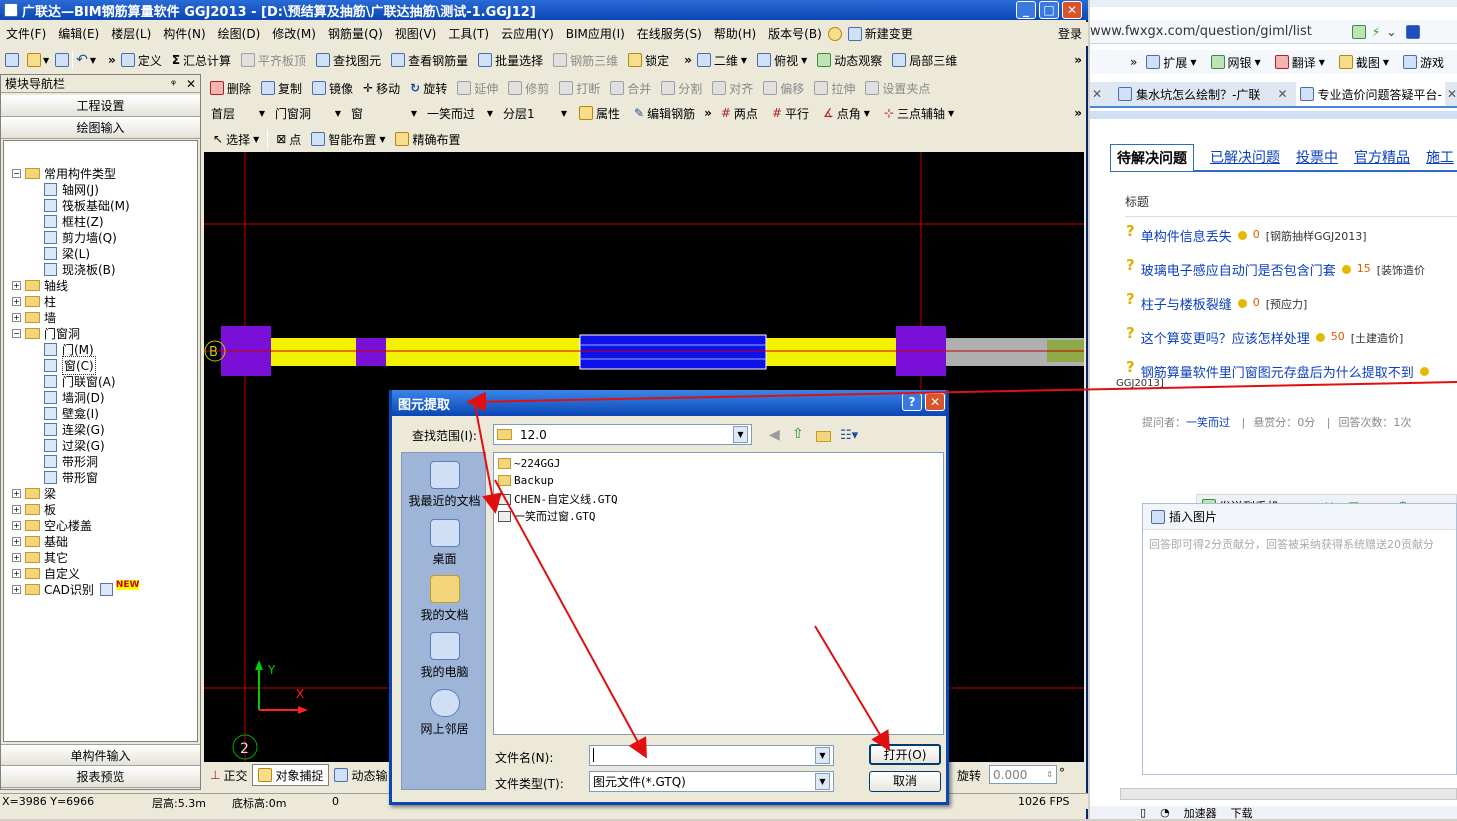 The width and height of the screenshot is (1457, 821). I want to click on status-icon: ▯, so click(1143, 812).